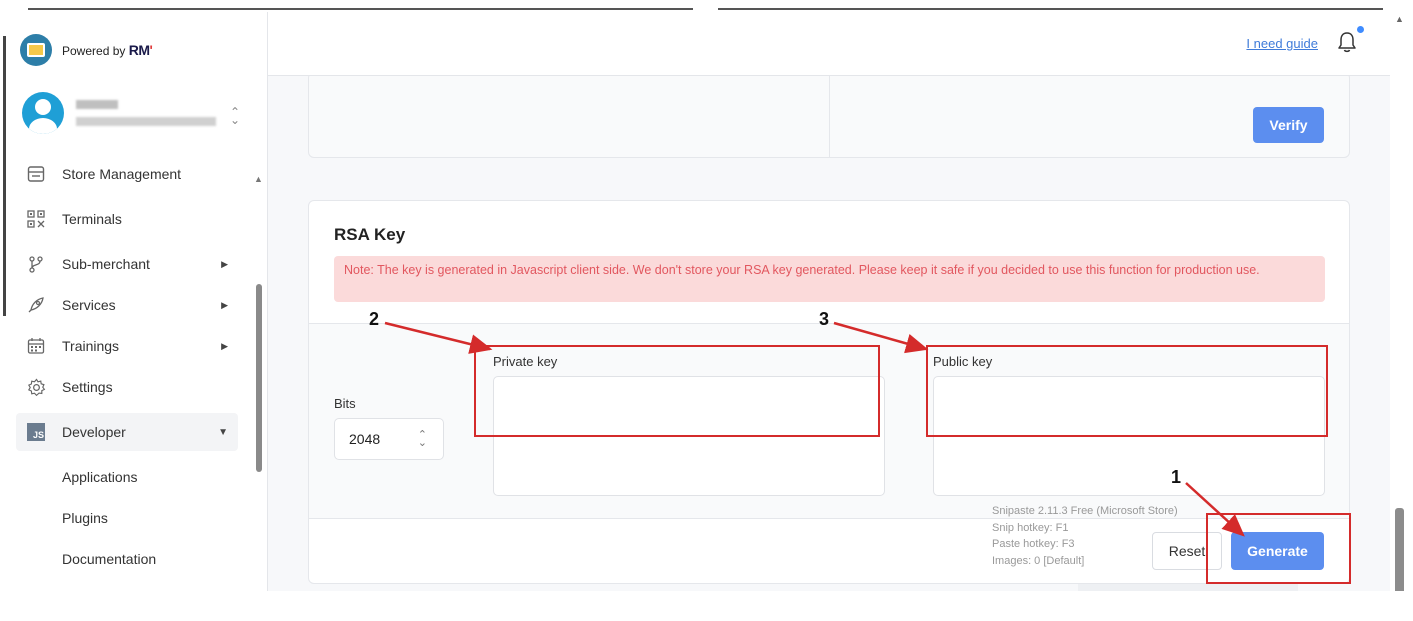 Image resolution: width=1413 pixels, height=621 pixels. What do you see at coordinates (1288, 125) in the screenshot?
I see `verify-button: Verify` at bounding box center [1288, 125].